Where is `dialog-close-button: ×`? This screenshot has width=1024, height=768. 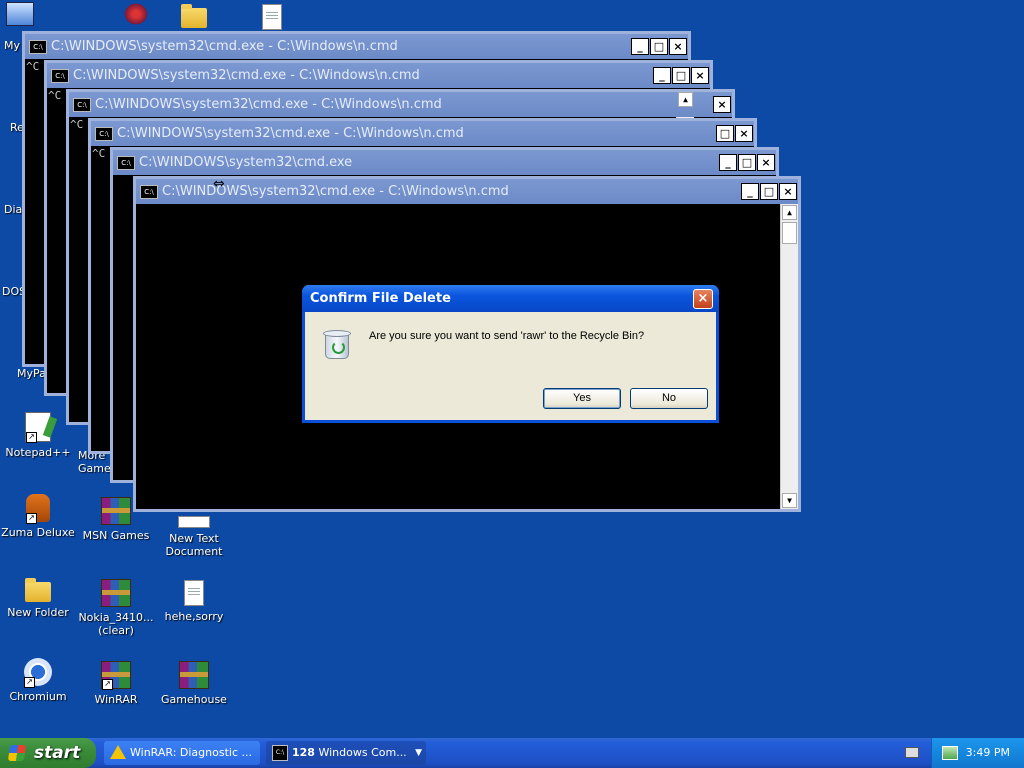
dialog-close-button: × is located at coordinates (703, 299).